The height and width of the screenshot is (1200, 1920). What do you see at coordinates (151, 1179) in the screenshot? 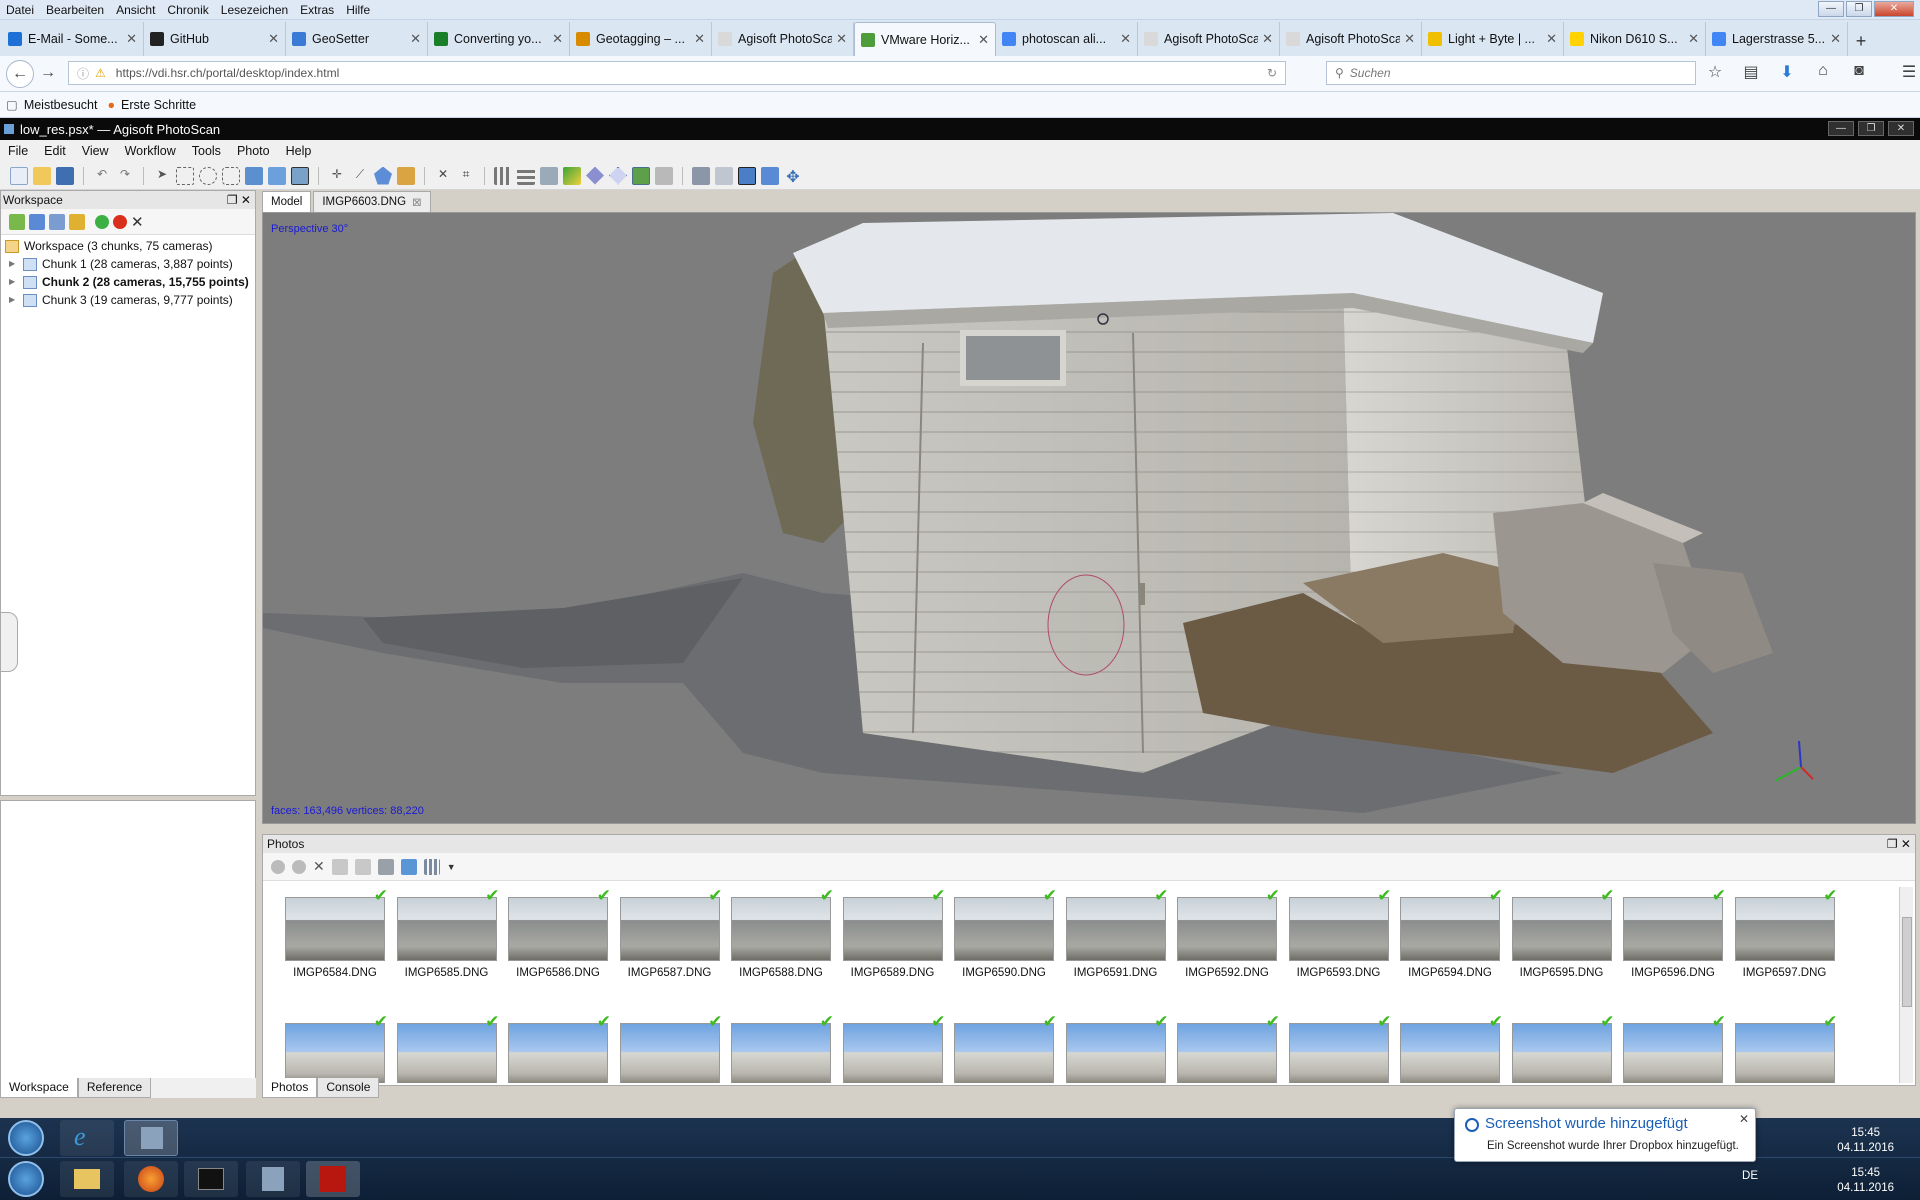
I see `firefox-taskbar-icon` at bounding box center [151, 1179].